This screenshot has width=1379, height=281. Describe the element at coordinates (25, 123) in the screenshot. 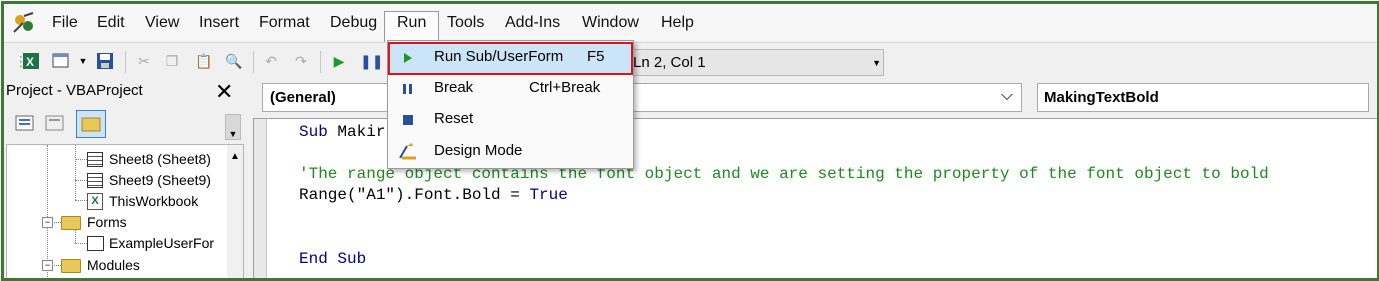

I see `view-code-icon` at that location.